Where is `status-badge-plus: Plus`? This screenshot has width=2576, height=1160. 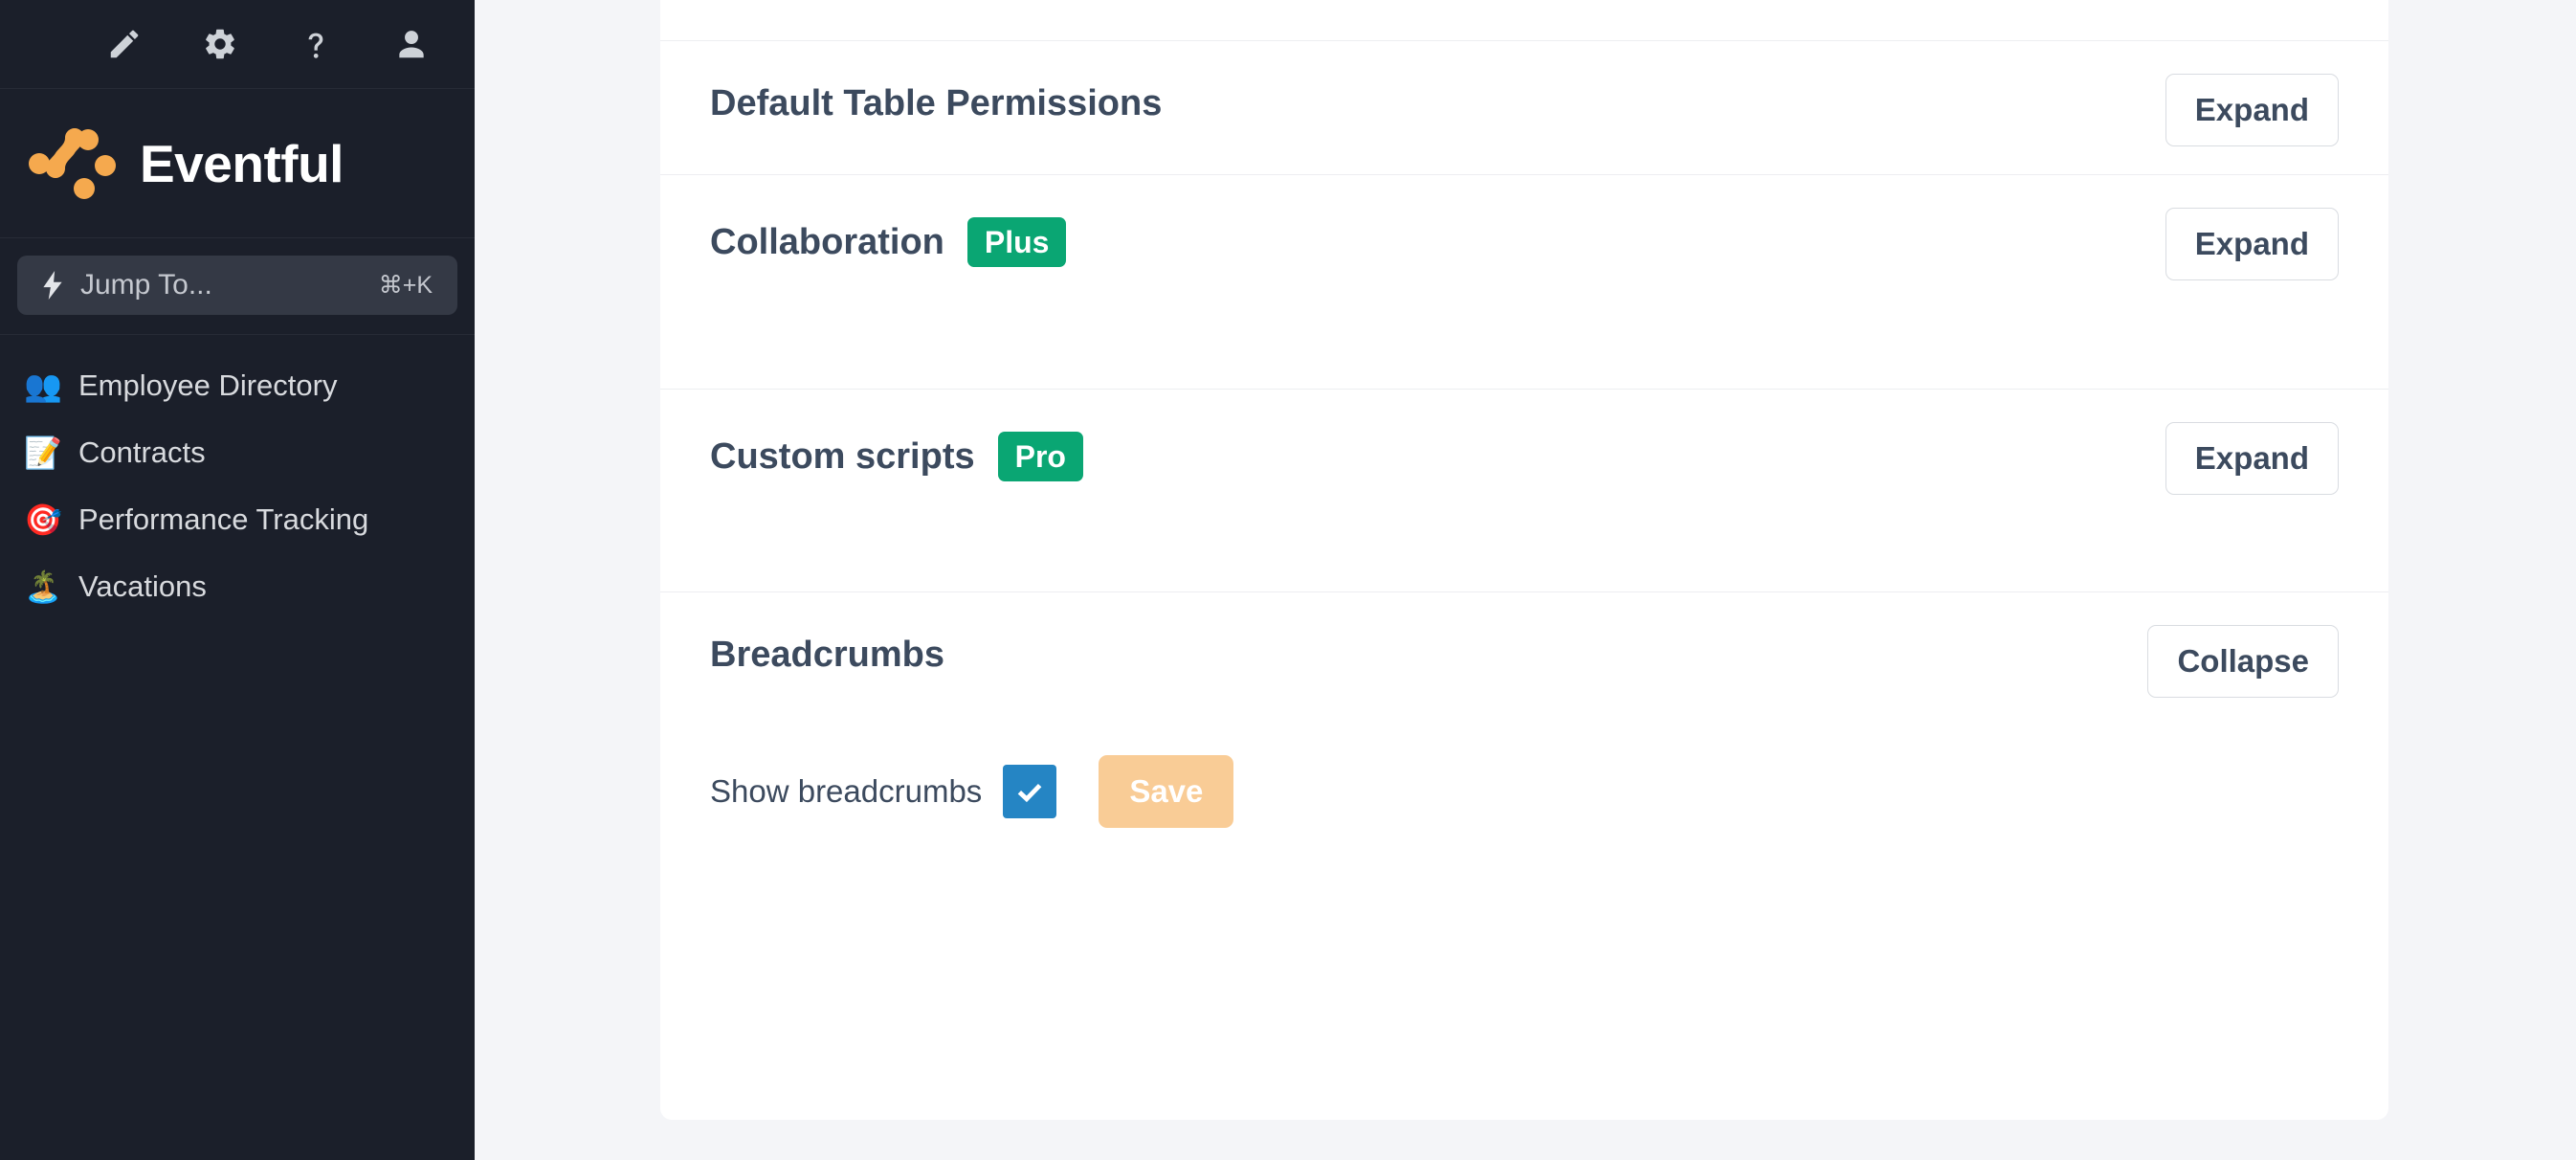
status-badge-plus: Plus is located at coordinates (1016, 242).